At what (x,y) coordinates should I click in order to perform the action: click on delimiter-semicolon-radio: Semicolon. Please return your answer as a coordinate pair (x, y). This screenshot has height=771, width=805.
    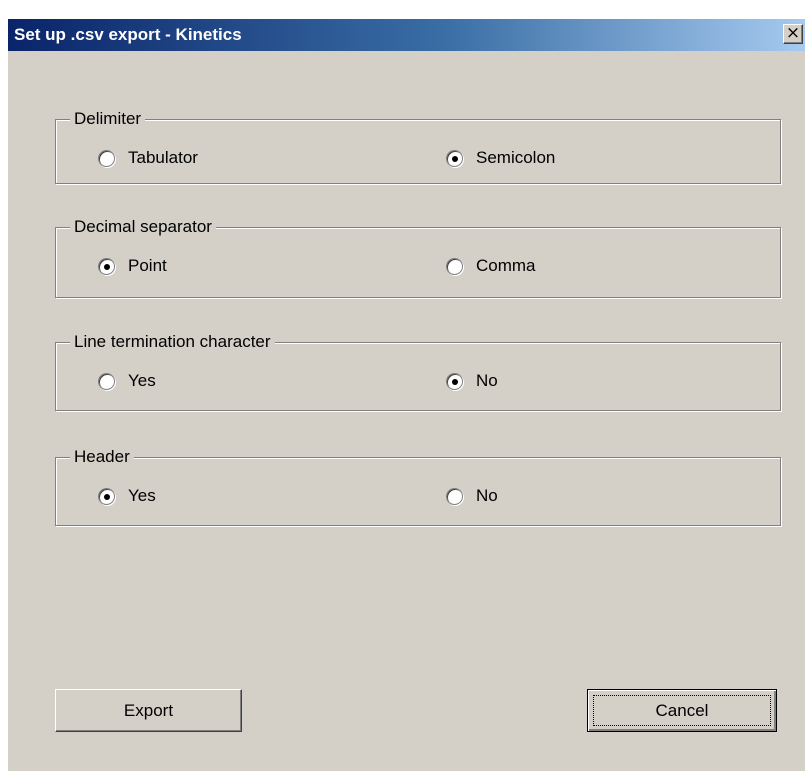
    Looking at the image, I should click on (500, 158).